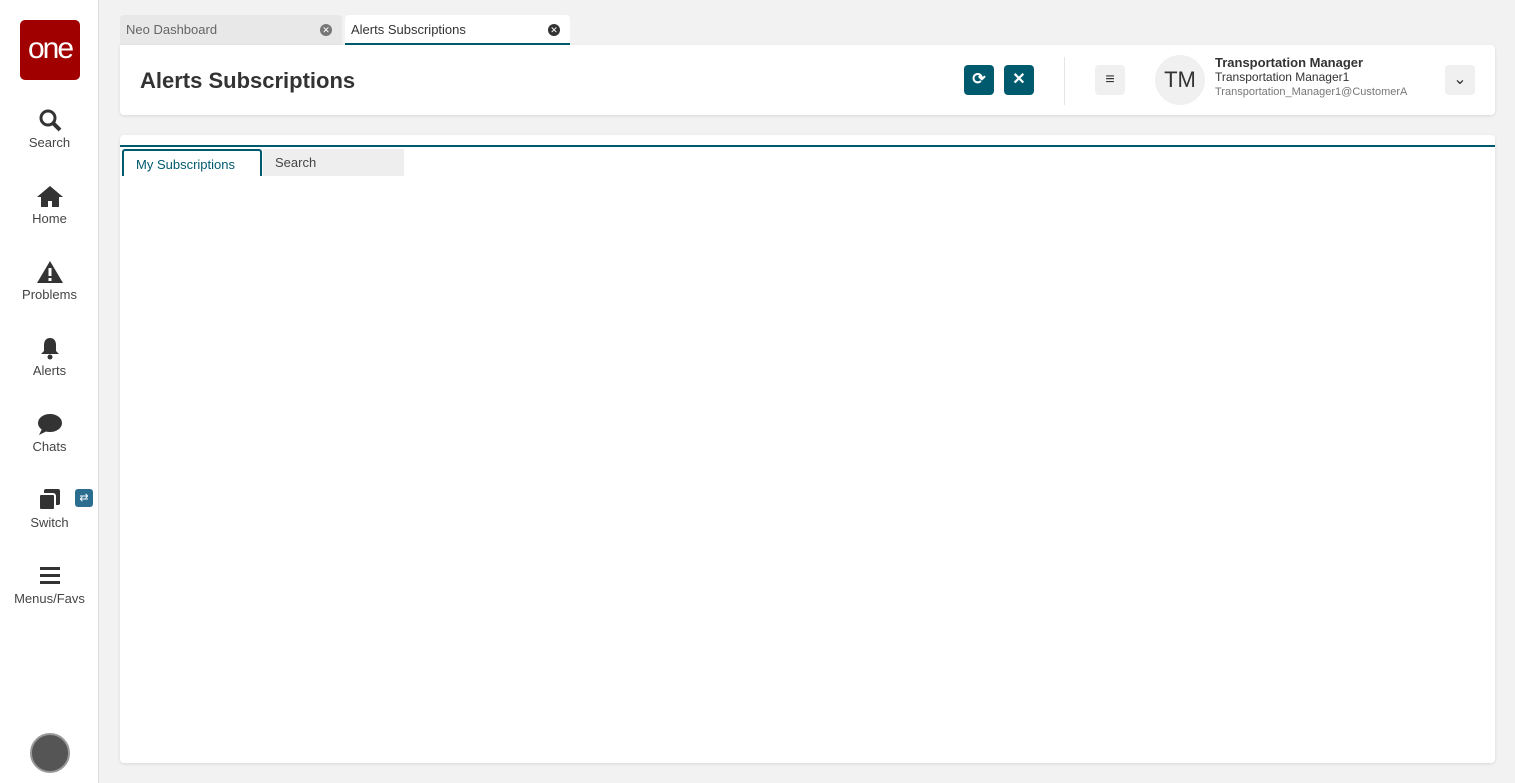 The image size is (1515, 783). Describe the element at coordinates (1311, 92) in the screenshot. I see `user-email: Transportation_Manager1@CustomerA` at that location.